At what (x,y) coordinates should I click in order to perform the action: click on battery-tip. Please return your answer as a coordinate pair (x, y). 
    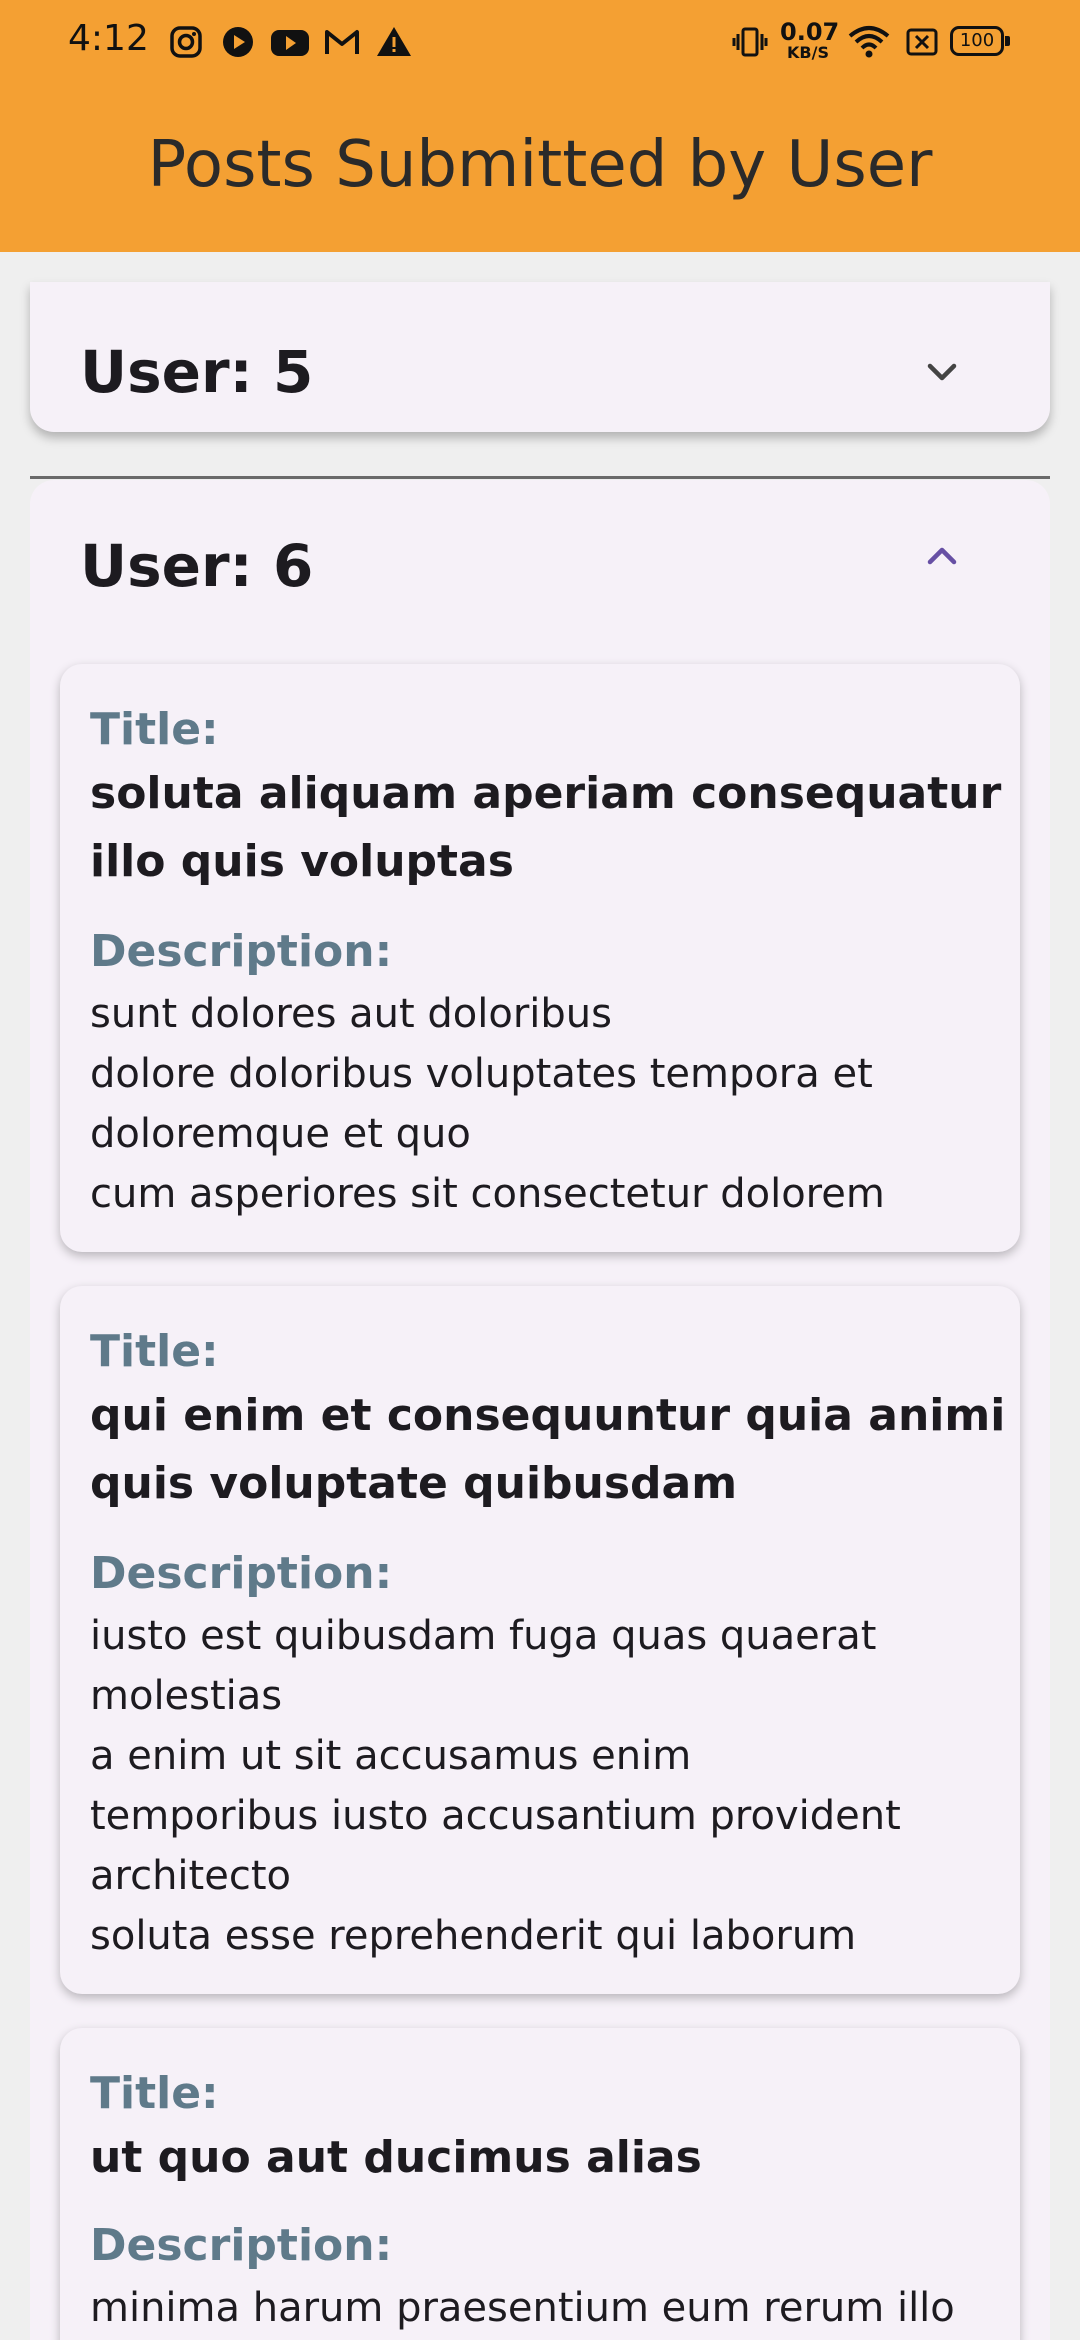
    Looking at the image, I should click on (1007, 41).